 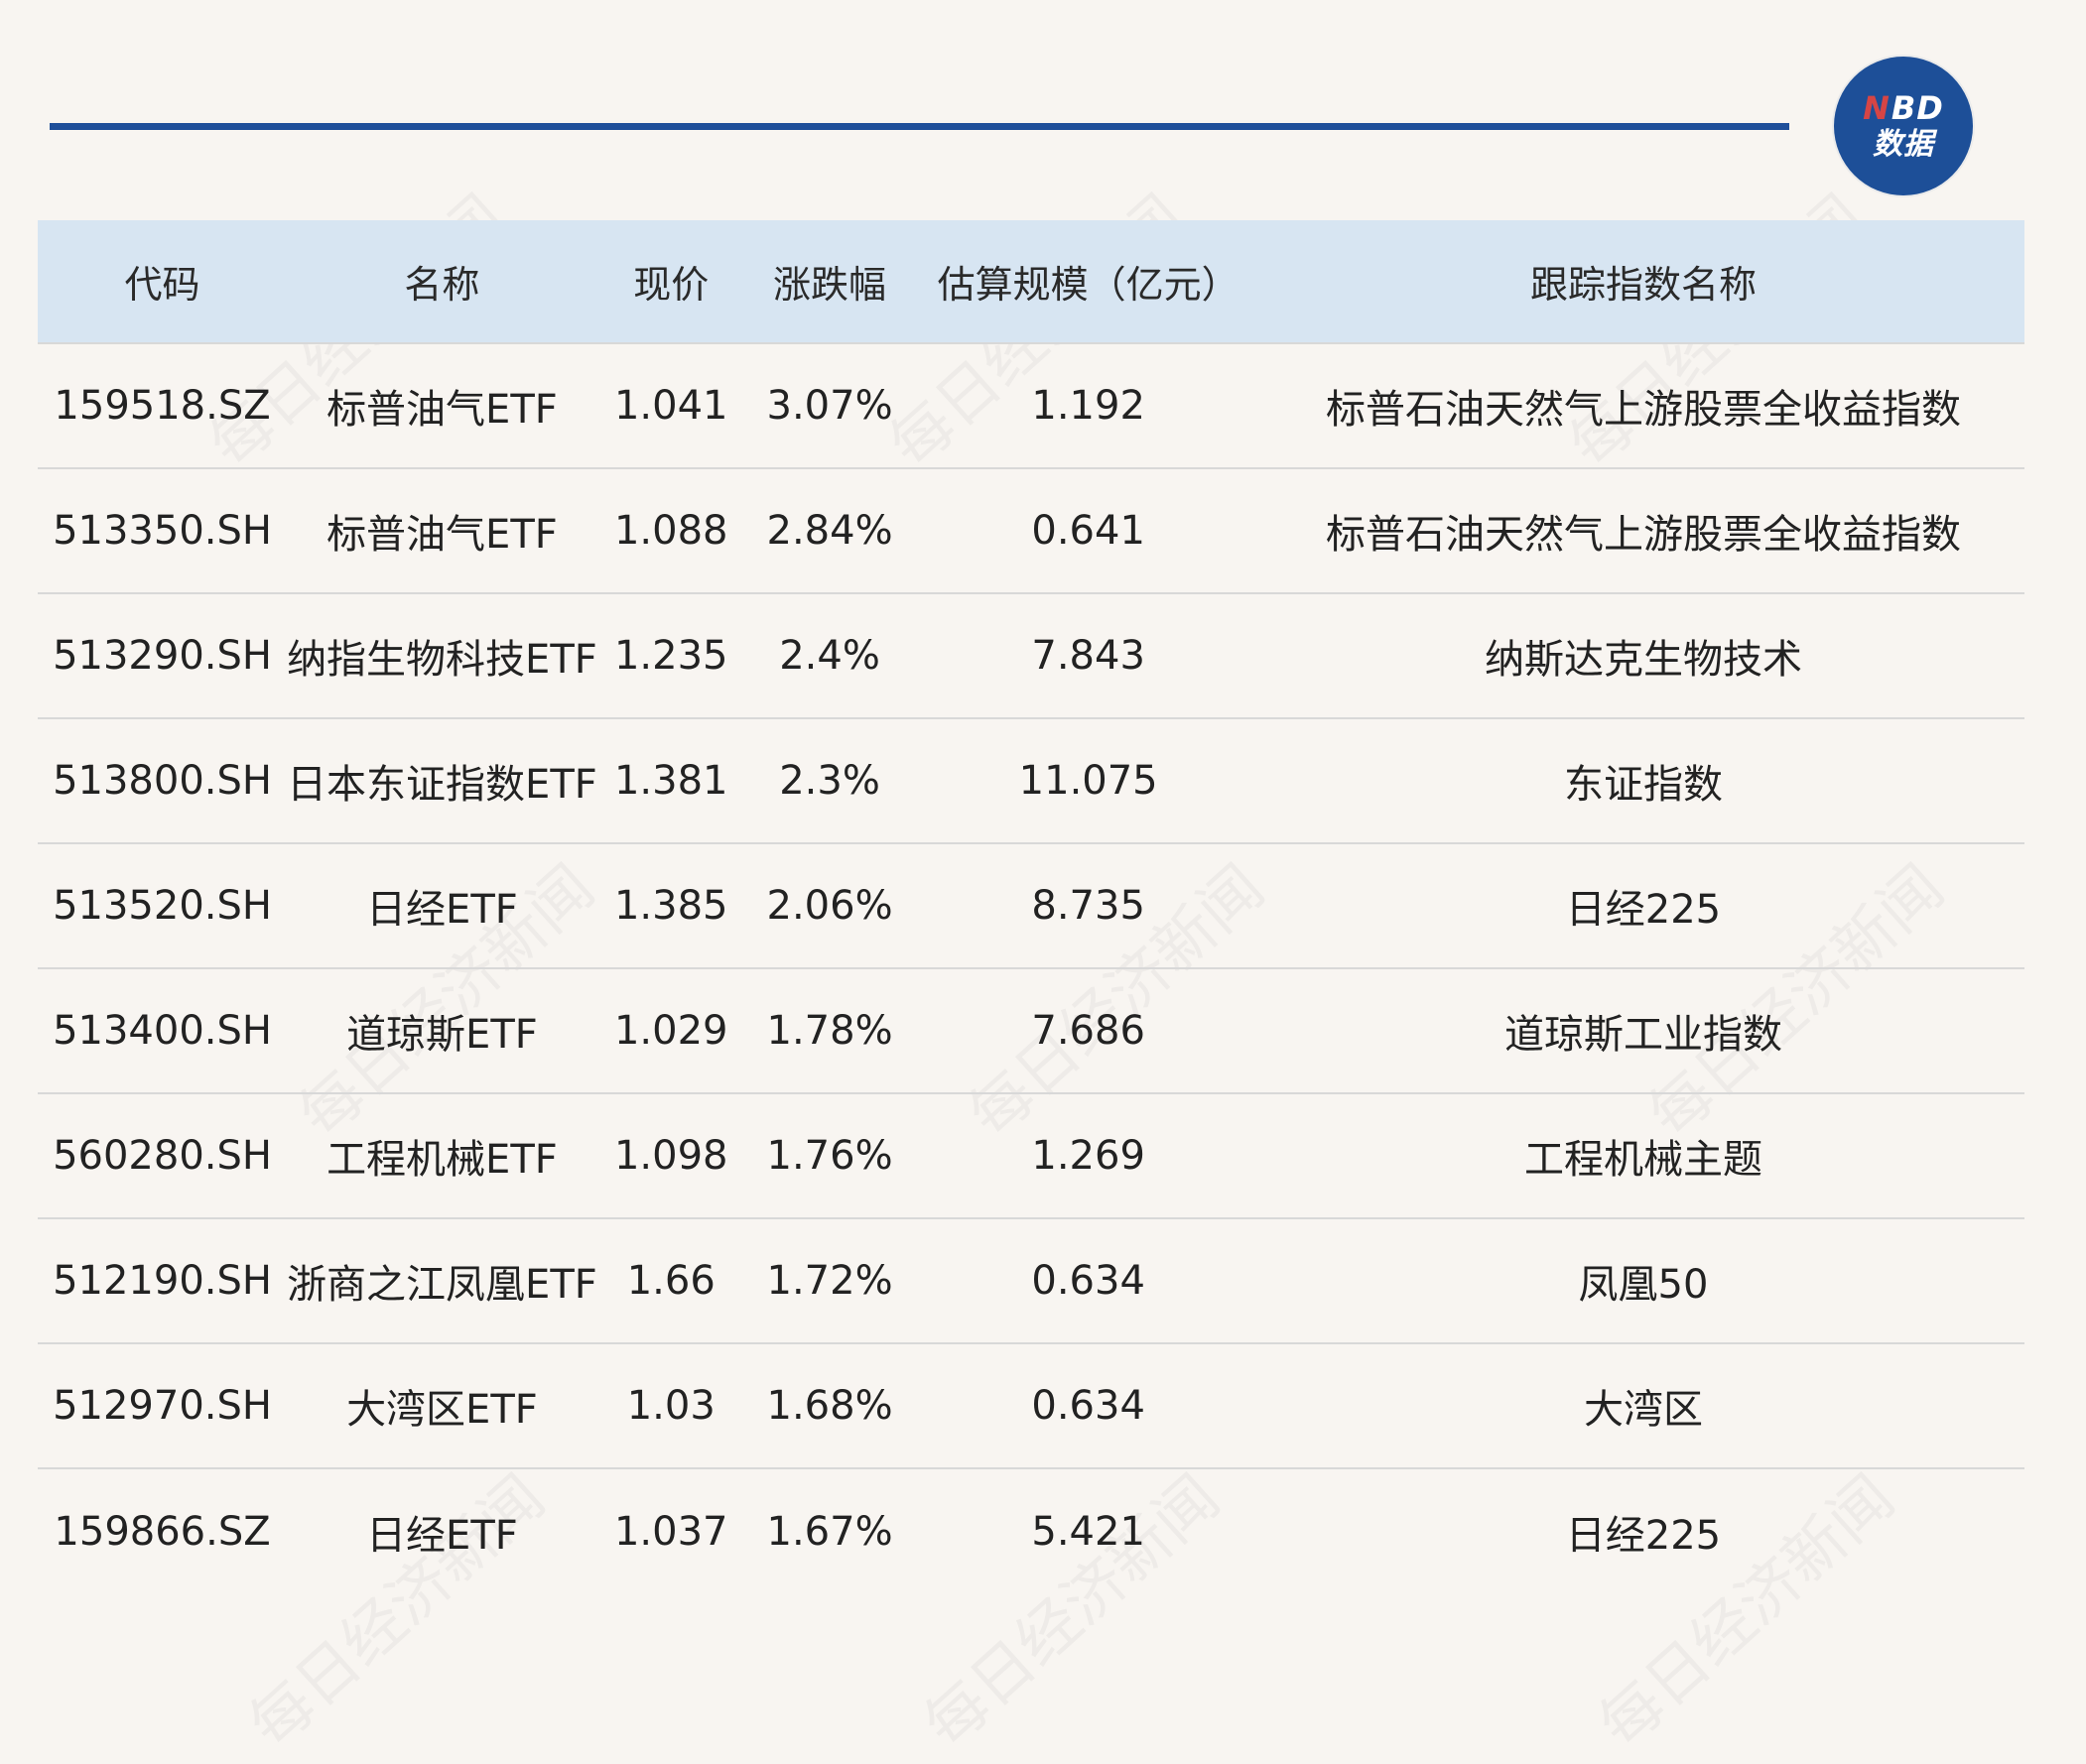 I want to click on cell-index: 工程机械主题, so click(x=1642, y=1155).